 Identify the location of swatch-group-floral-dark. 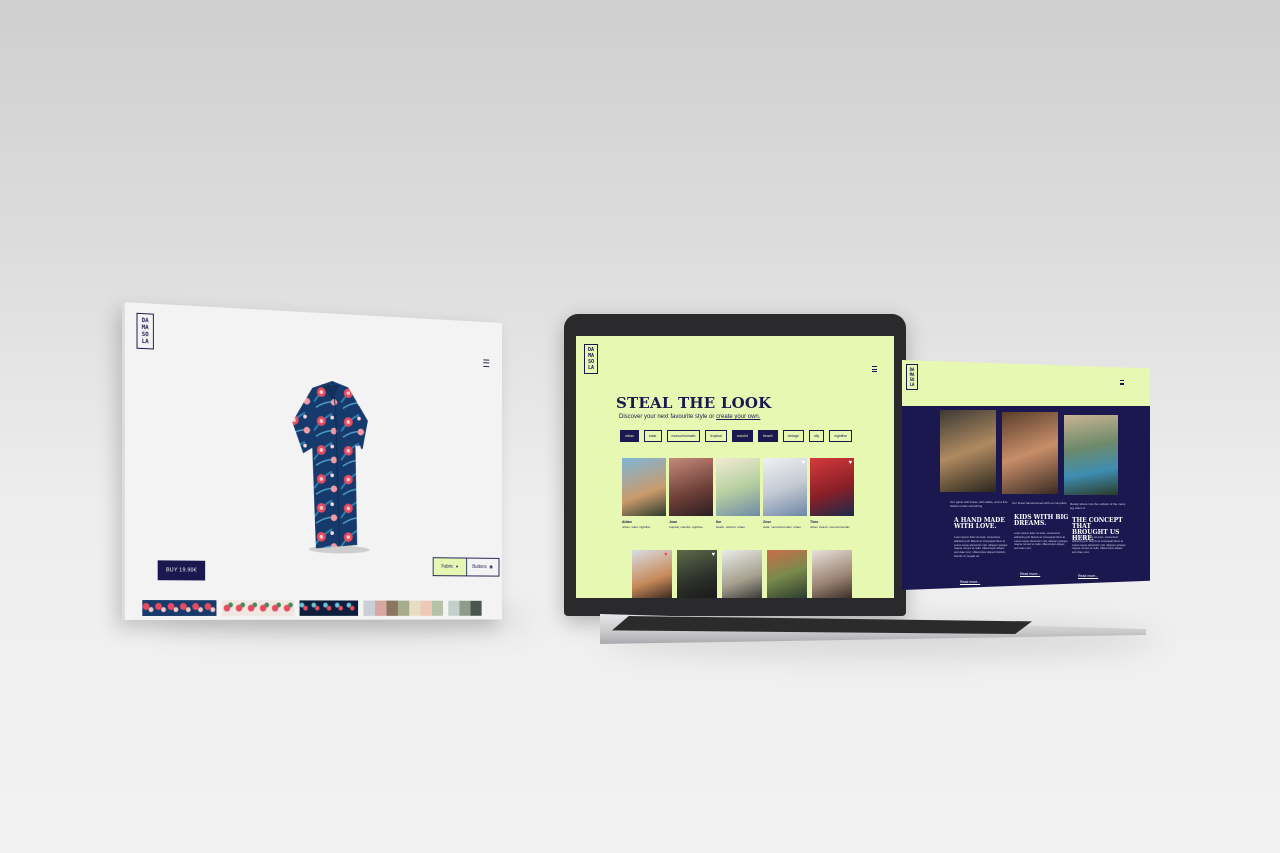
(329, 608).